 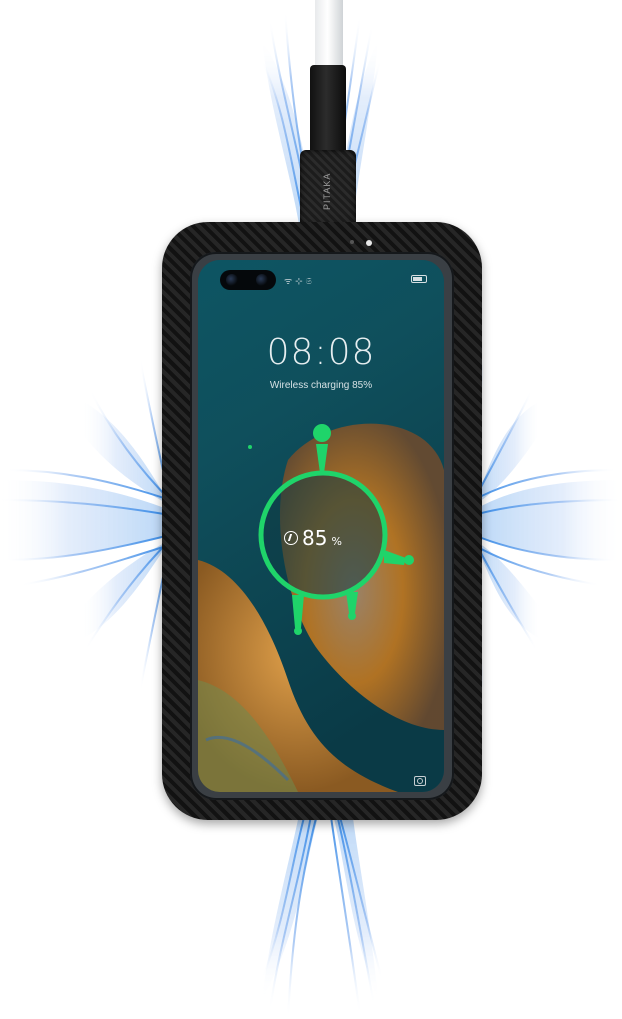 I want to click on cable-brand-label: PITAKA, so click(x=327, y=191).